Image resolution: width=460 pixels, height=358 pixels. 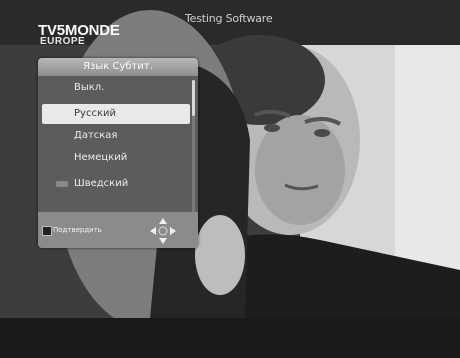 I want to click on menu-item-label: Выкл., so click(x=89, y=87).